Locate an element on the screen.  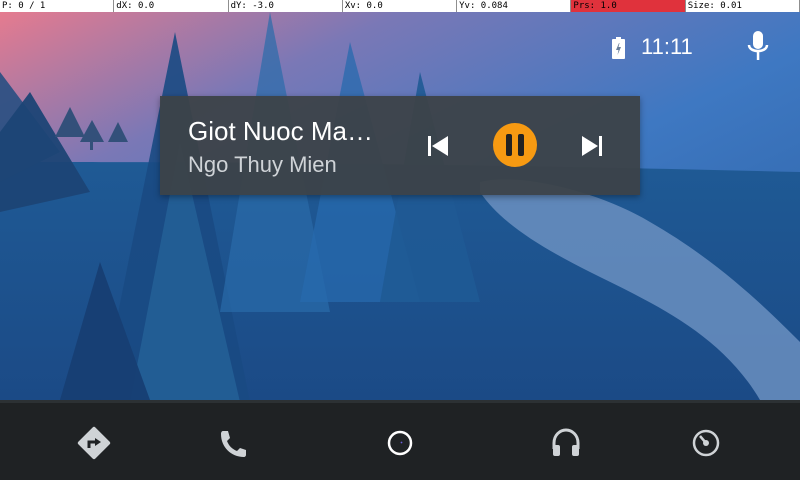
navigation-icon is located at coordinates (94, 443).